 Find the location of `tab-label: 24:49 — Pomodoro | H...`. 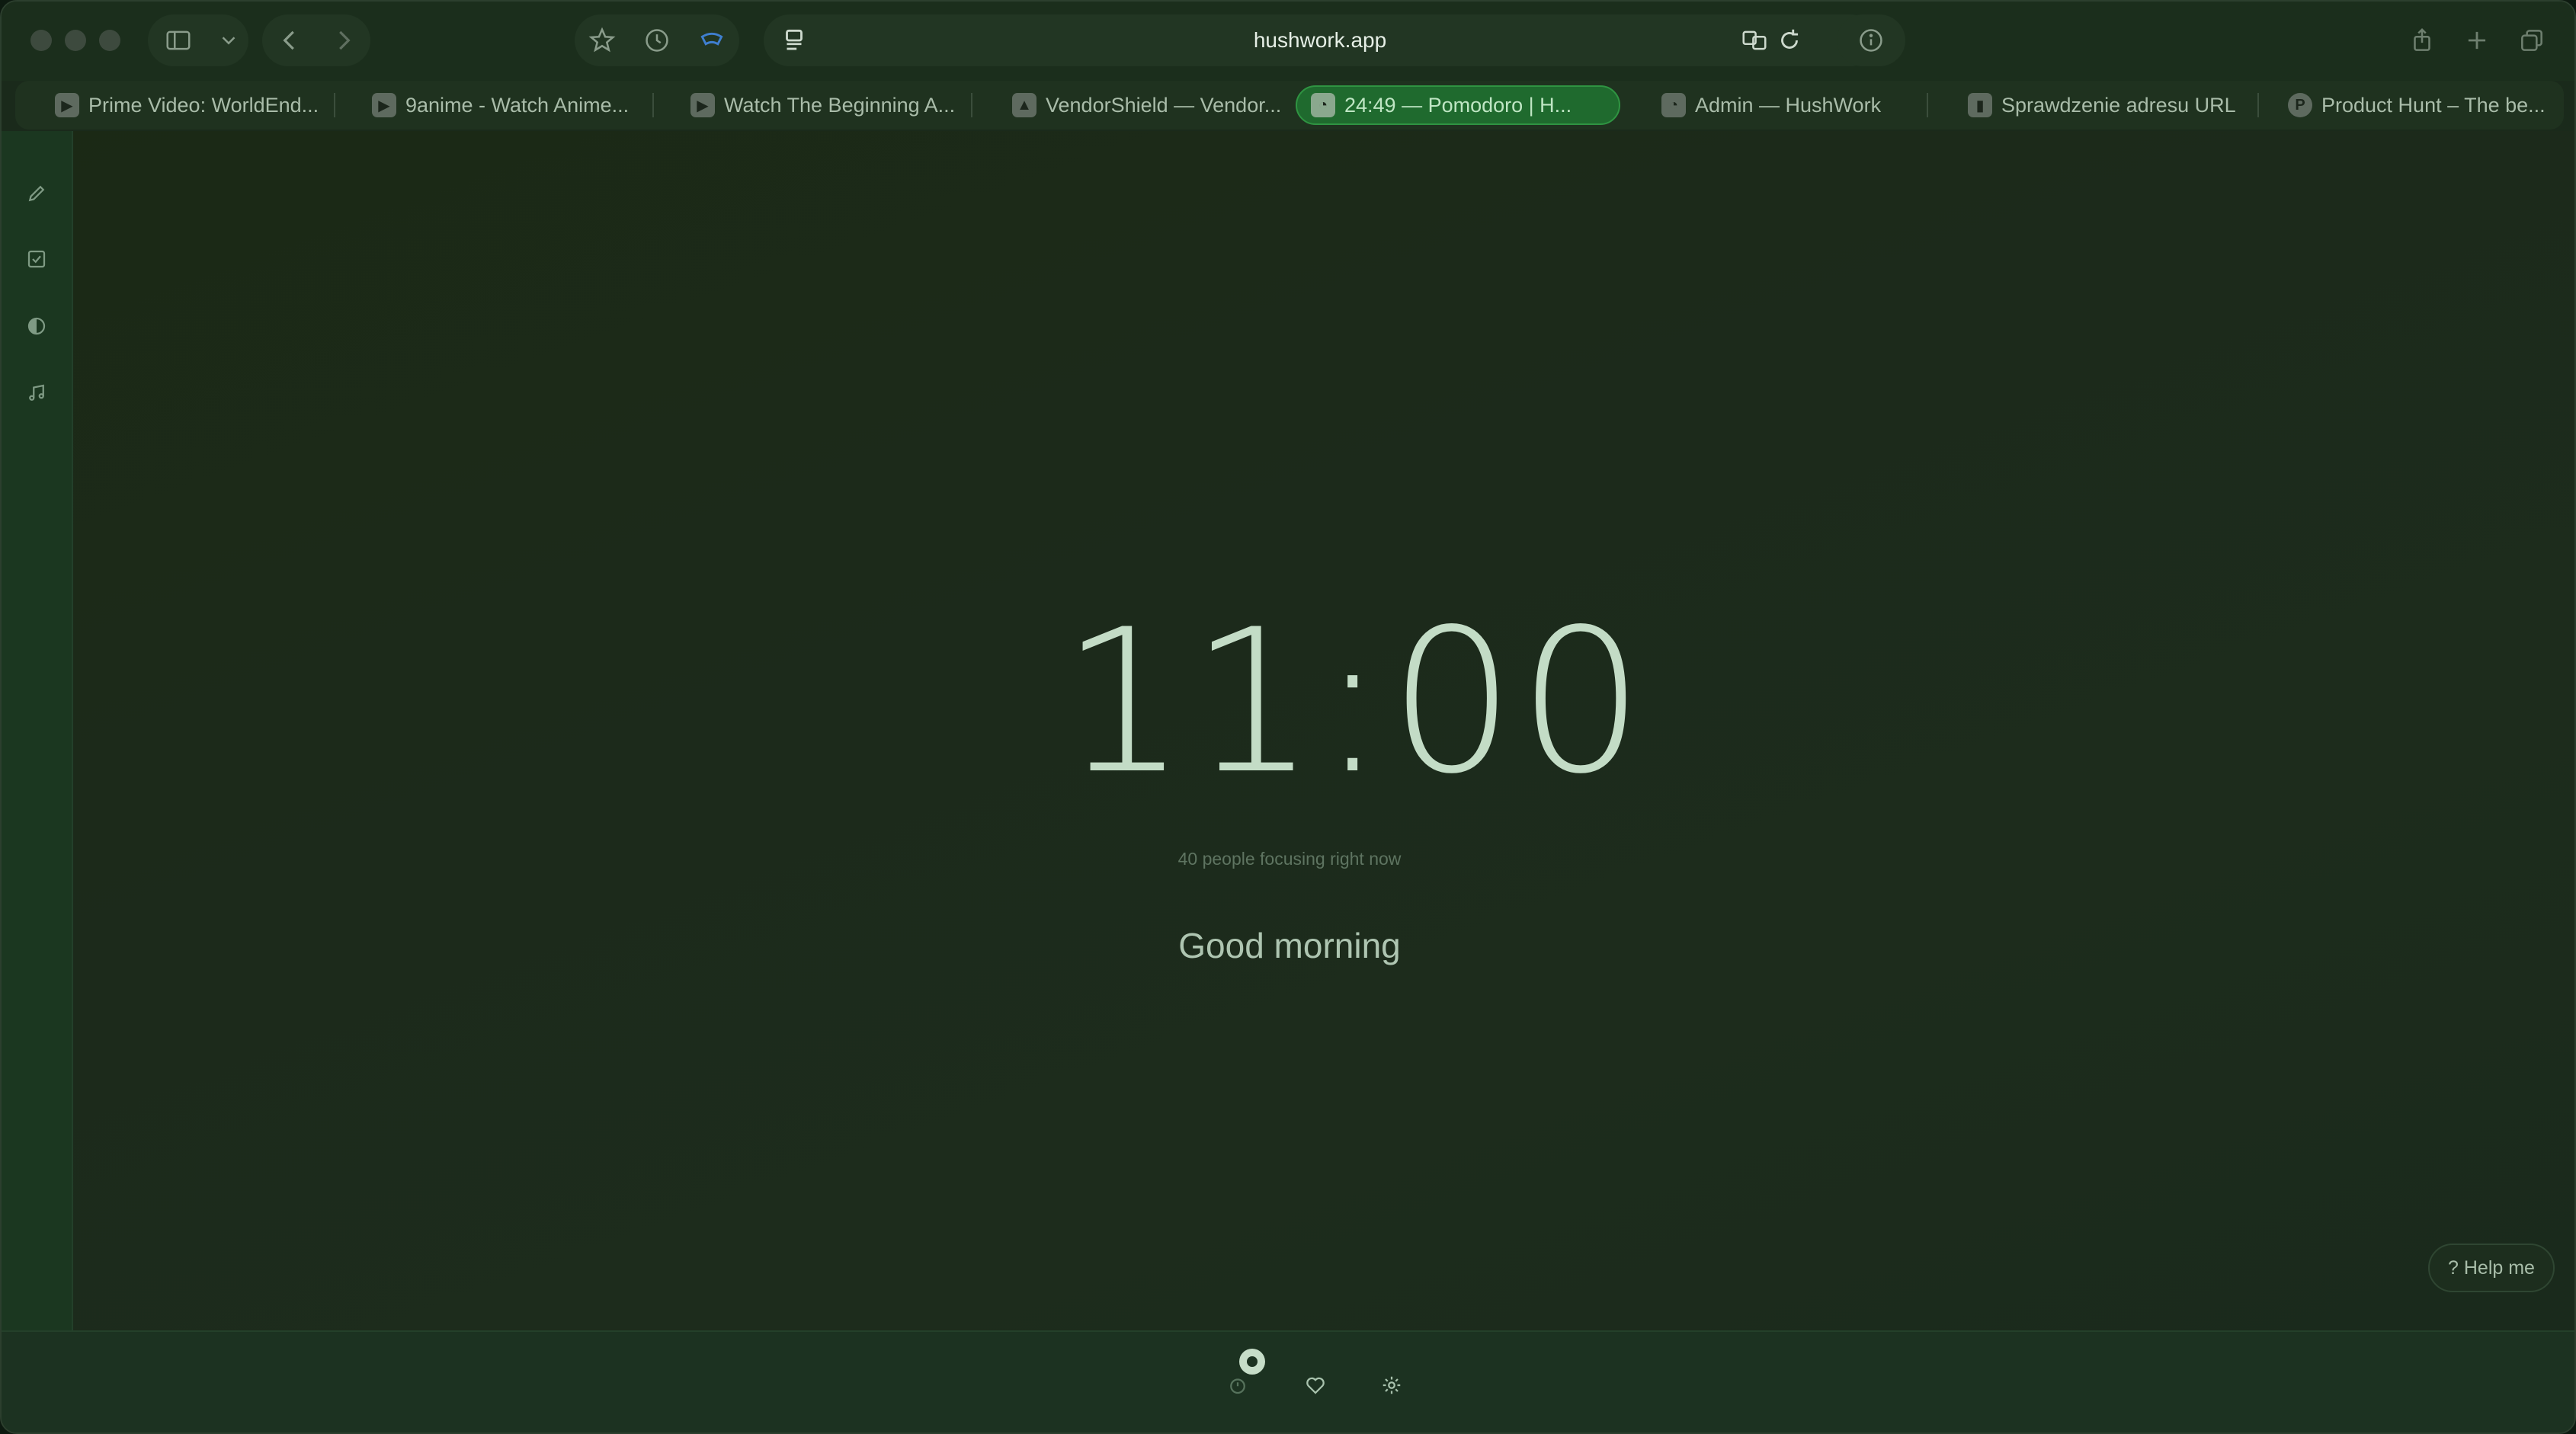

tab-label: 24:49 — Pomodoro | H... is located at coordinates (1458, 105).